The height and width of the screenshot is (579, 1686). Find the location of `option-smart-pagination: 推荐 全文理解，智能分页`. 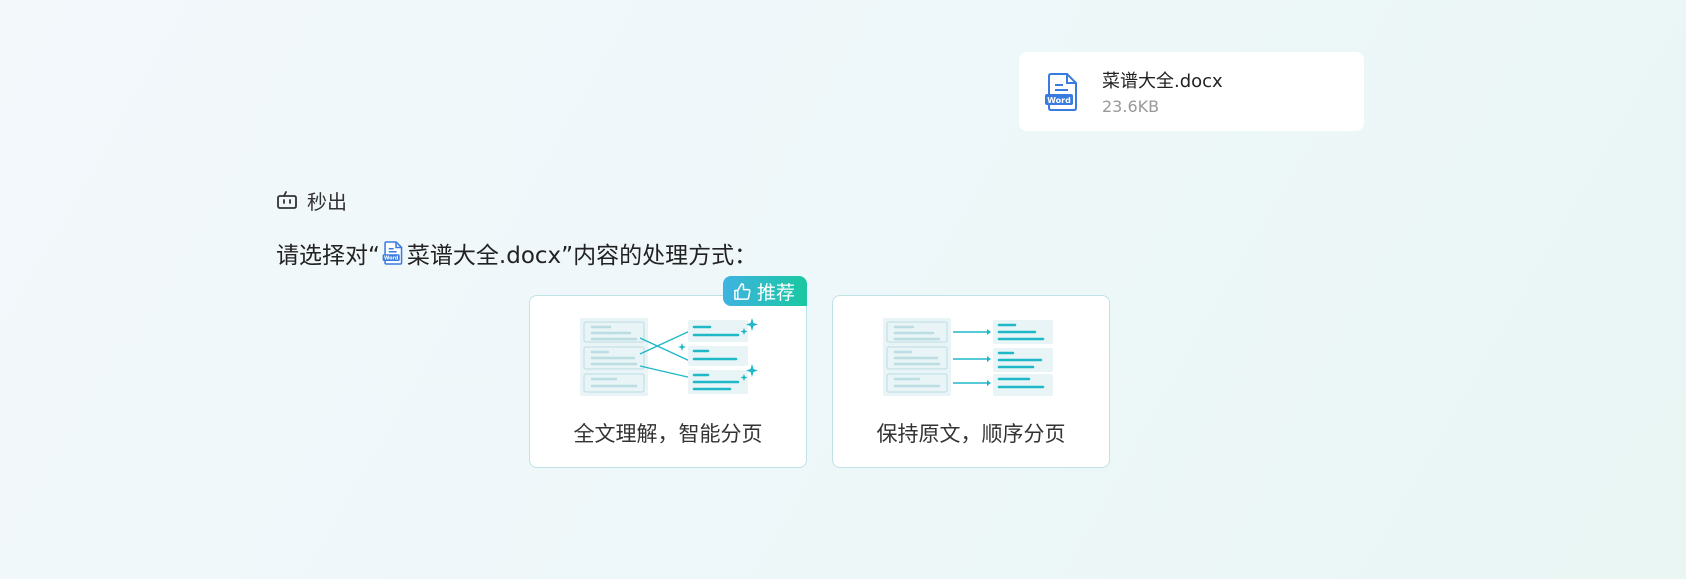

option-smart-pagination: 推荐 全文理解，智能分页 is located at coordinates (668, 372).